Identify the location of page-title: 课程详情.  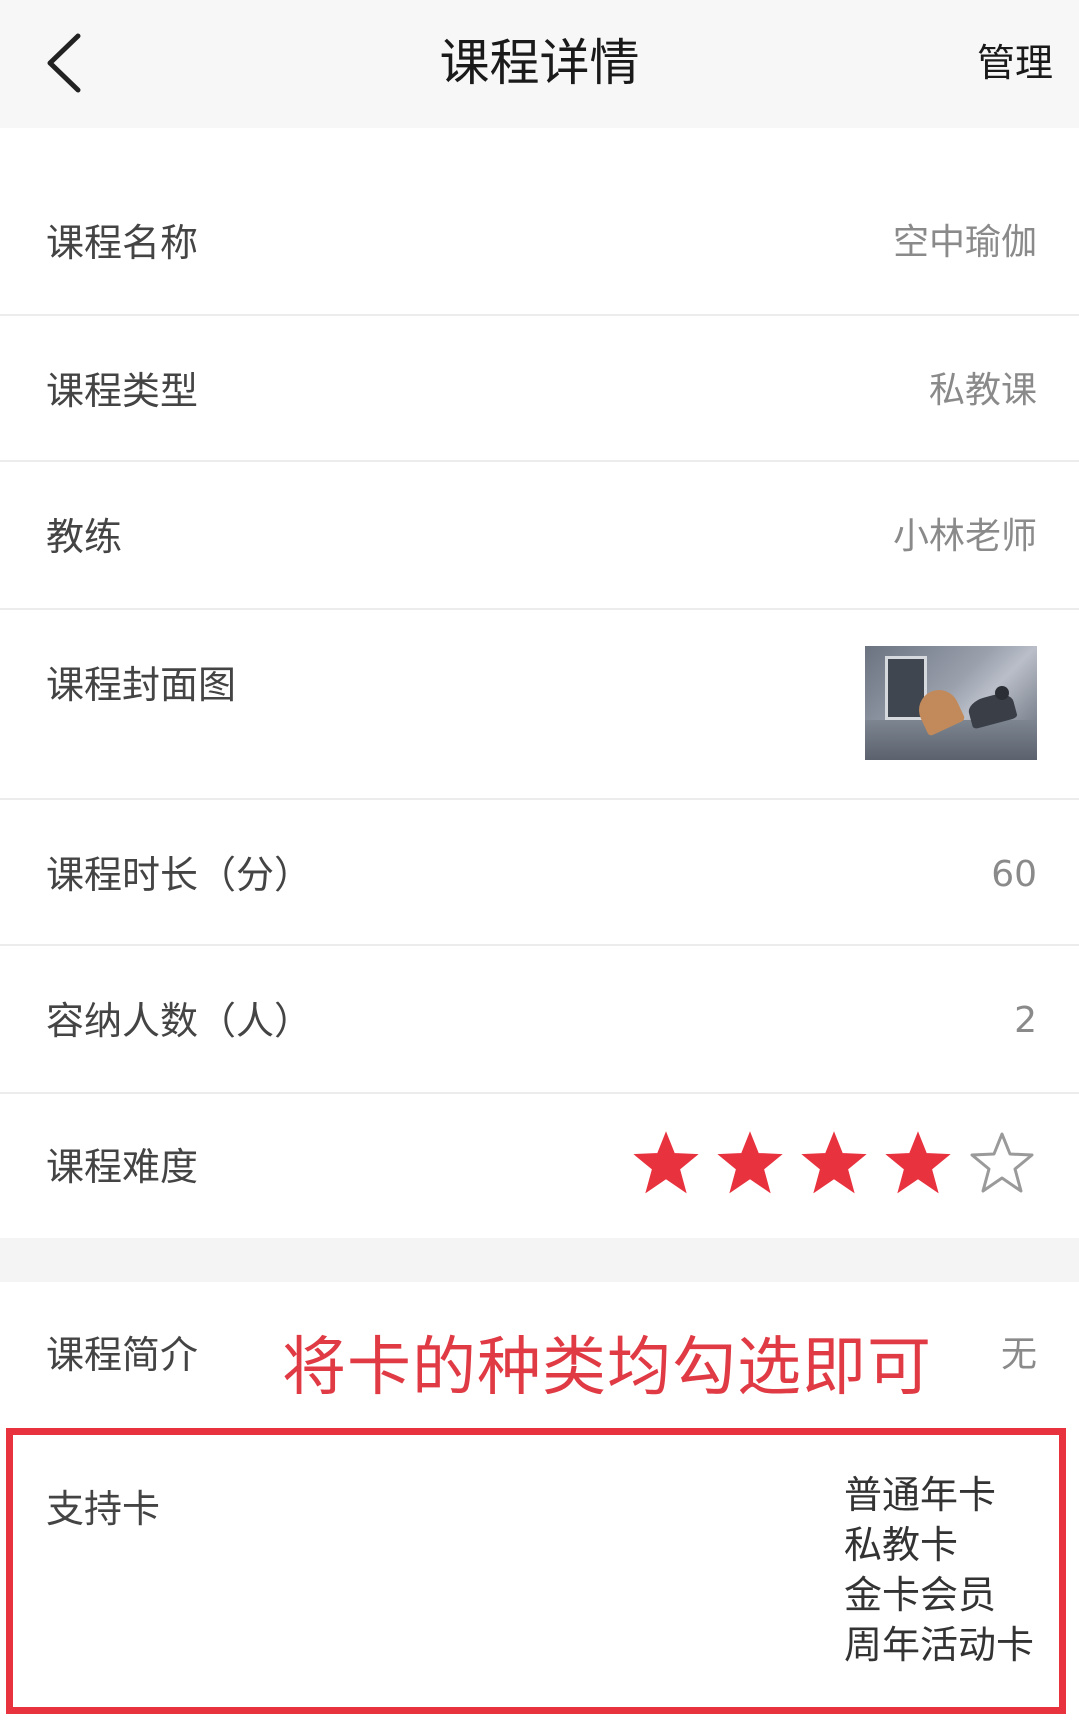
(539, 63).